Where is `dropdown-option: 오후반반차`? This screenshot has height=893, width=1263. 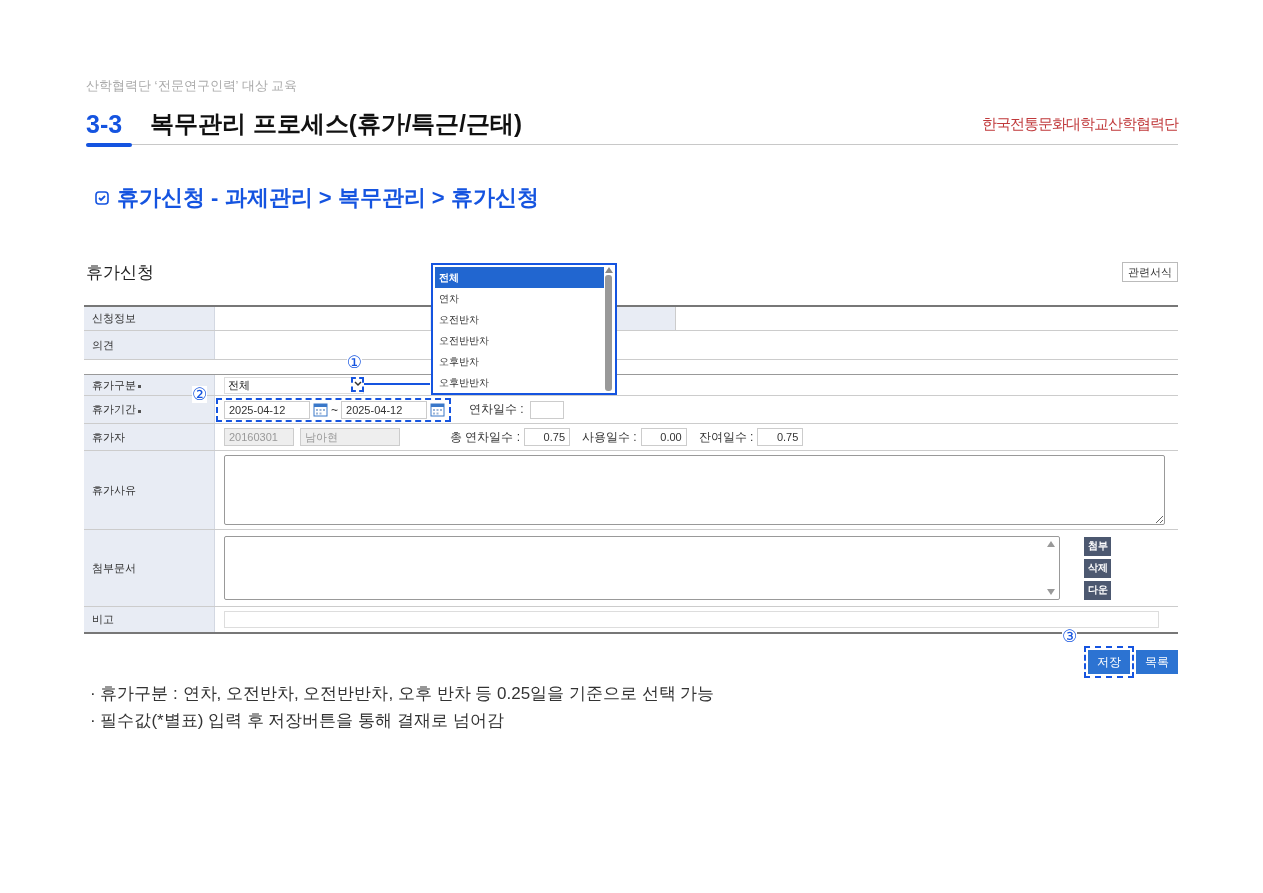
dropdown-option: 오후반반차 is located at coordinates (519, 382).